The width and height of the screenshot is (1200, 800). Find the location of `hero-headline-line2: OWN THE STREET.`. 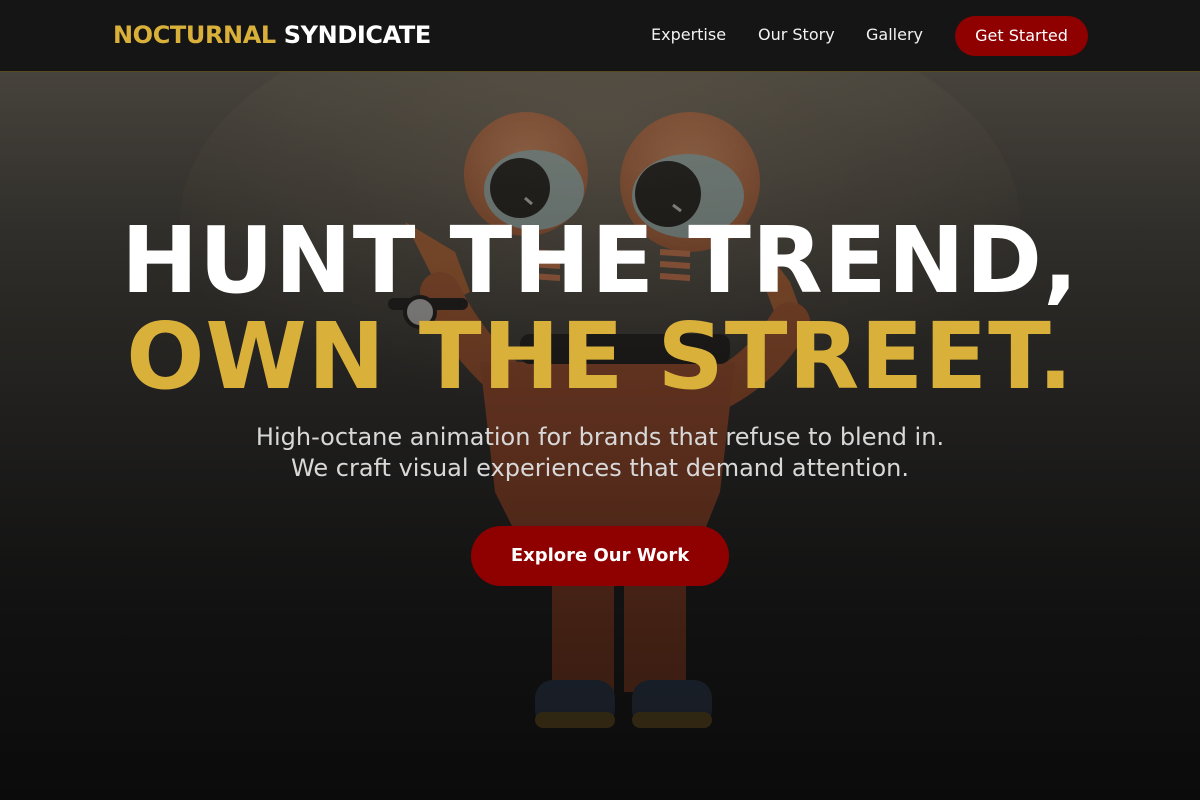

hero-headline-line2: OWN THE STREET. is located at coordinates (600, 356).